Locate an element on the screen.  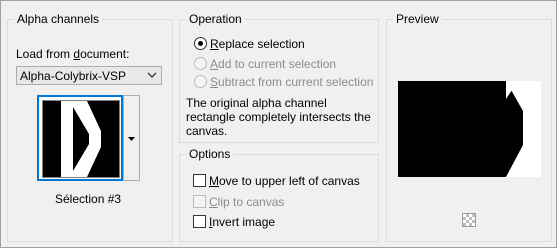
move-to-upper-left-checkbox is located at coordinates (199, 180).